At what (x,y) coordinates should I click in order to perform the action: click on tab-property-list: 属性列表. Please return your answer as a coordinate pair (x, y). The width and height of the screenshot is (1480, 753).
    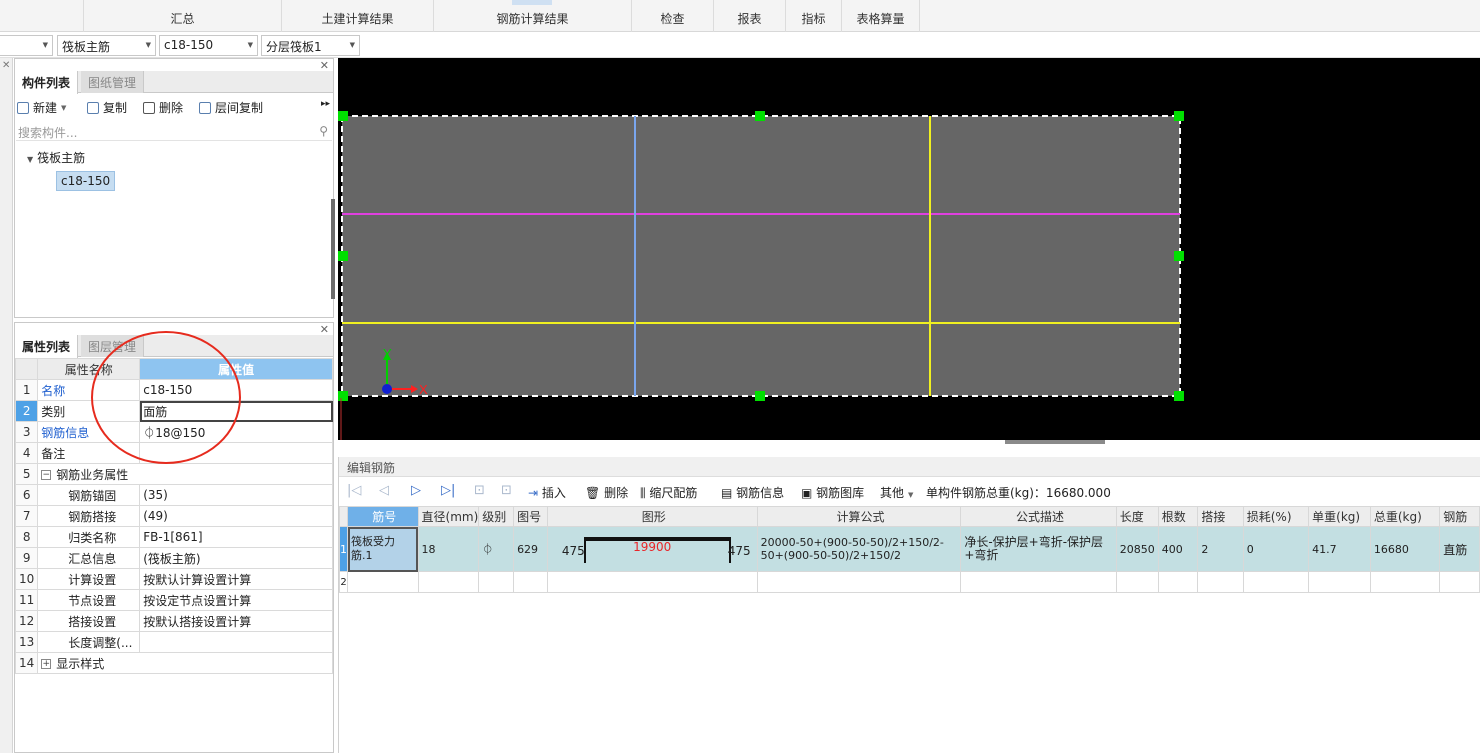
    Looking at the image, I should click on (47, 346).